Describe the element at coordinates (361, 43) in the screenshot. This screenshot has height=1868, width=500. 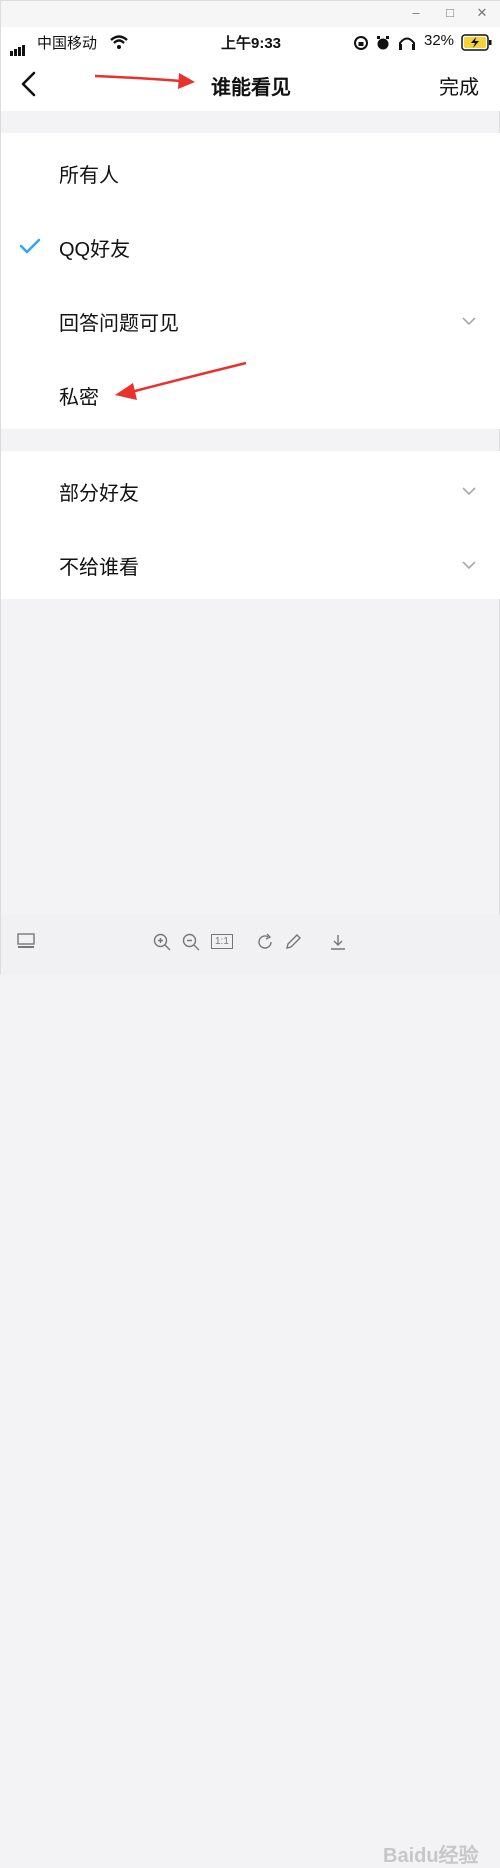
I see `orientation-lock-icon` at that location.